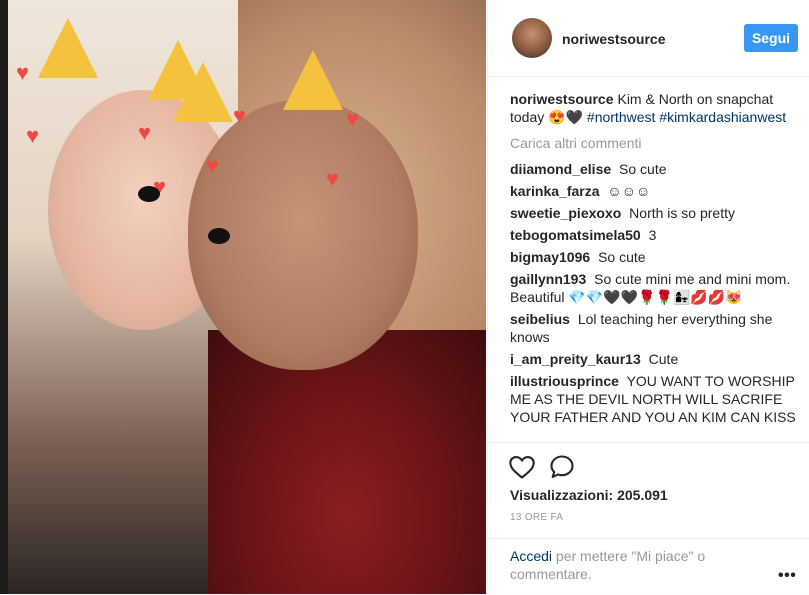  I want to click on comment-item: bigmay1096 So cute, so click(656, 257).